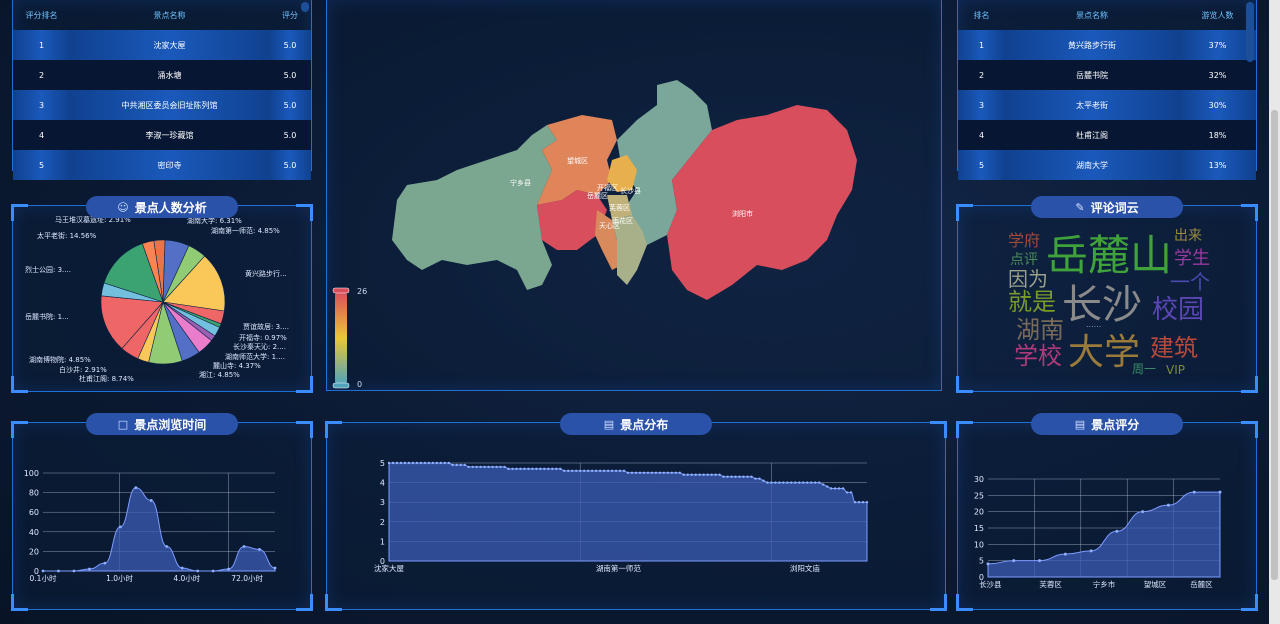  Describe the element at coordinates (1107, 105) in the screenshot. I see `table-row: 3 太平老街 30%` at that location.